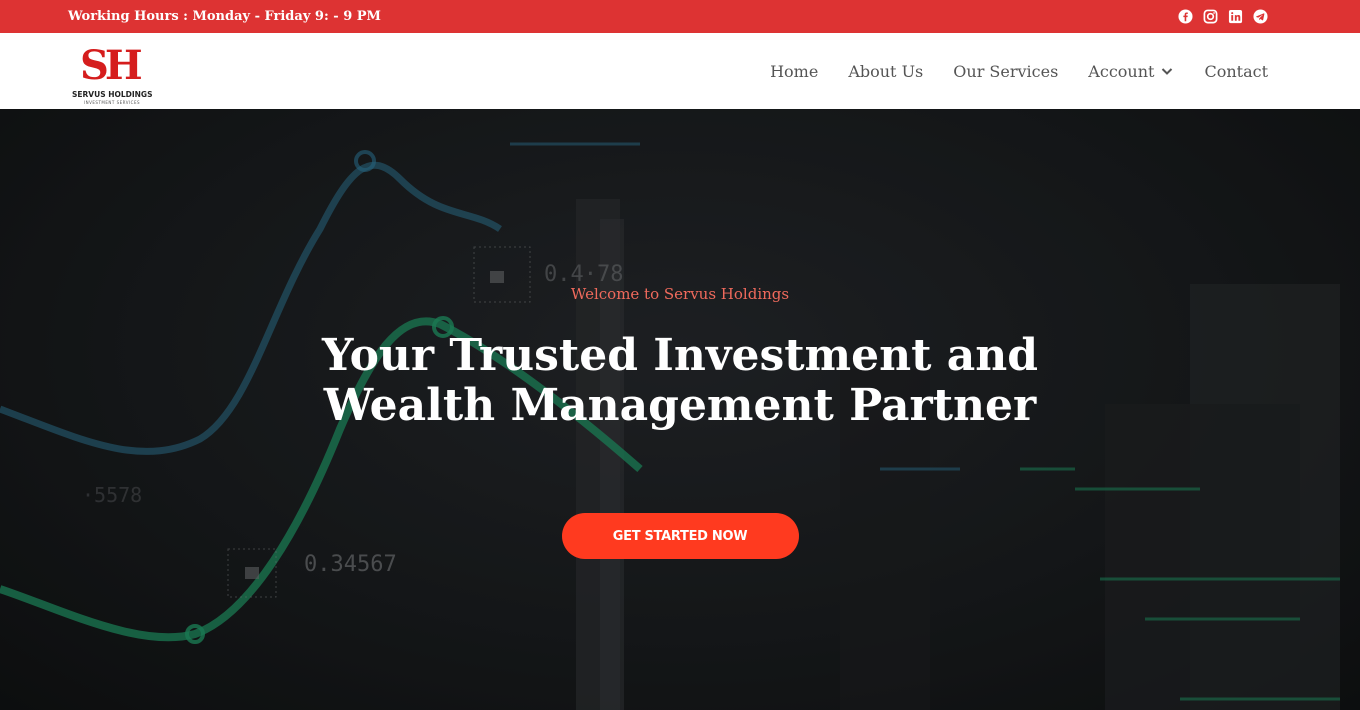 Image resolution: width=1360 pixels, height=710 pixels. Describe the element at coordinates (1167, 71) in the screenshot. I see `chevron-down-icon` at that location.